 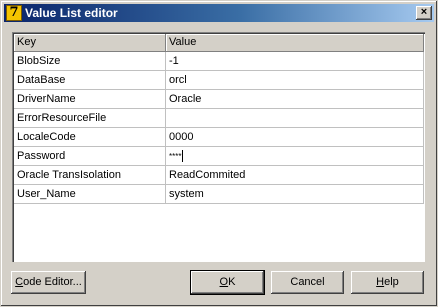 I want to click on column-header-value: Value, so click(x=295, y=43).